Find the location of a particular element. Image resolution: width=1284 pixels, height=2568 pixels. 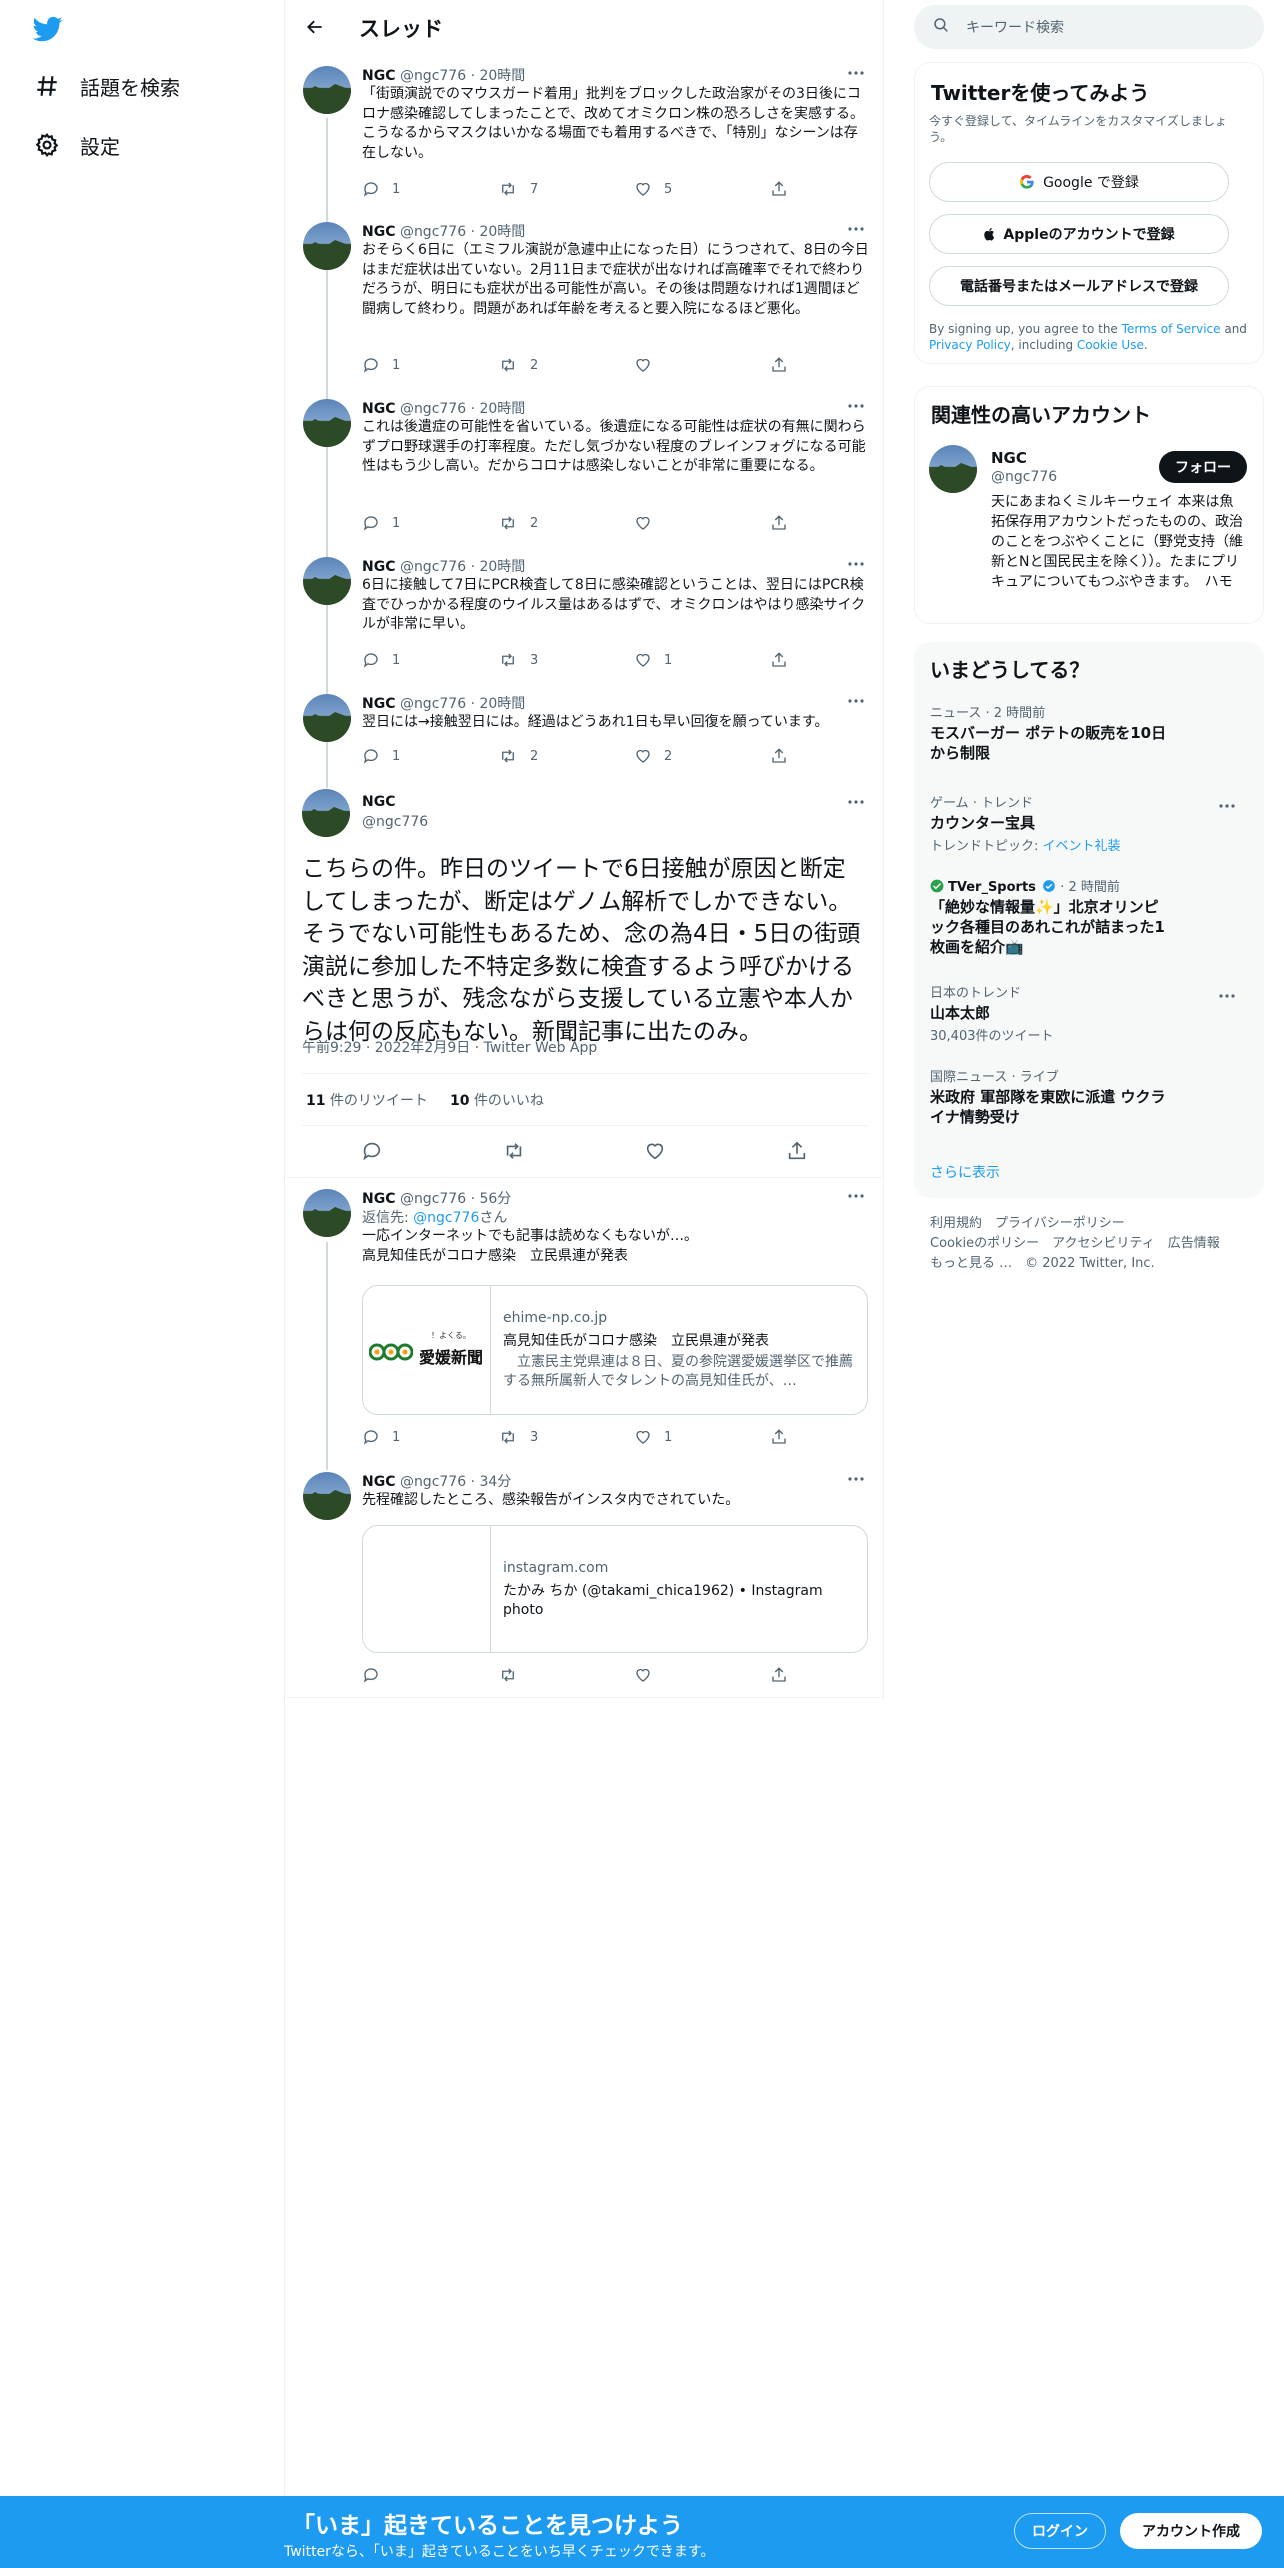

phone-email-signup-button: 電話番号またはメールアドレスで登録 is located at coordinates (1079, 286).